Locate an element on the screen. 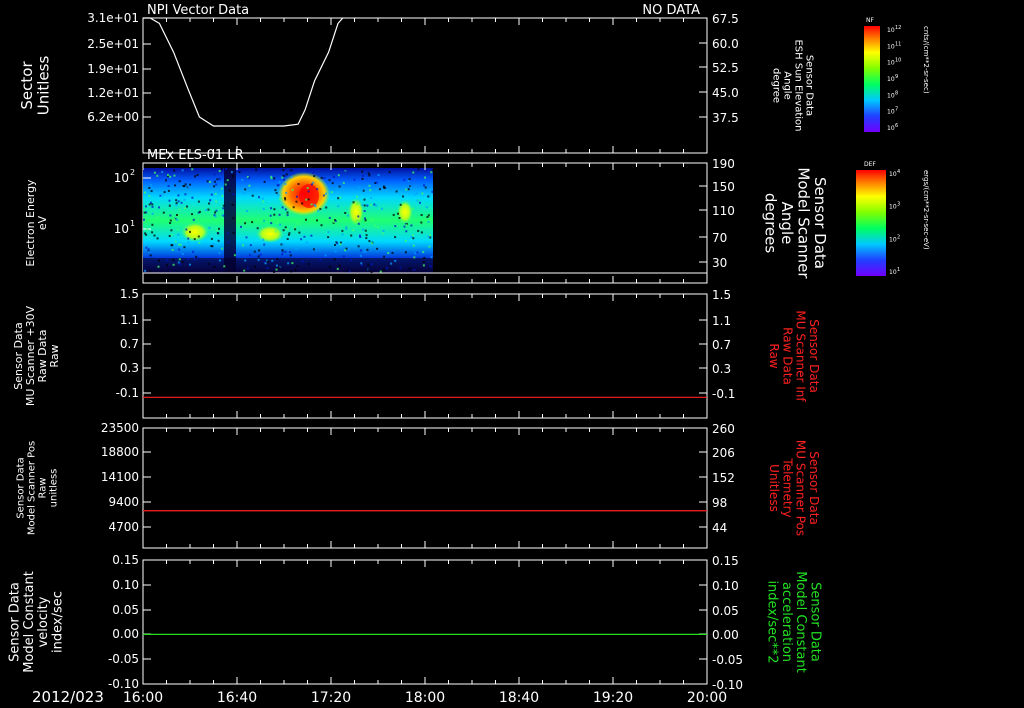  p5-y2label-line: acceleration is located at coordinates (786, 622).